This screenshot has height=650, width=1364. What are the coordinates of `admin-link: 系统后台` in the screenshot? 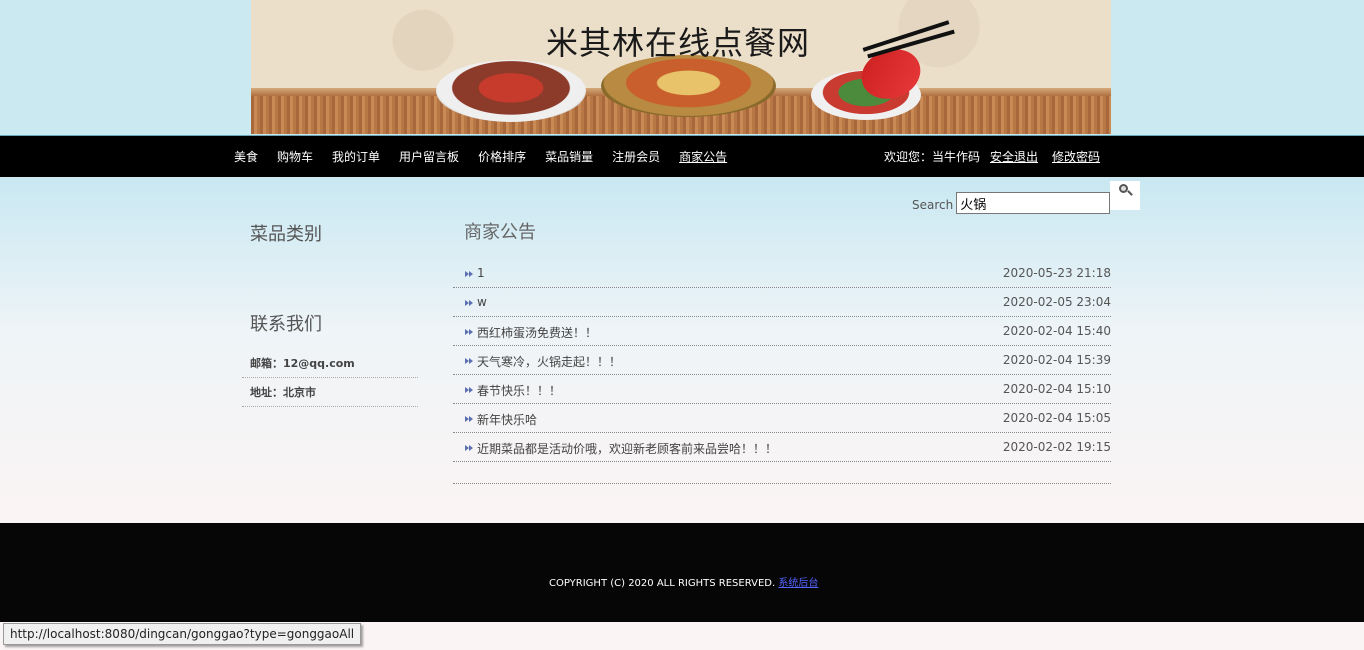 It's located at (798, 583).